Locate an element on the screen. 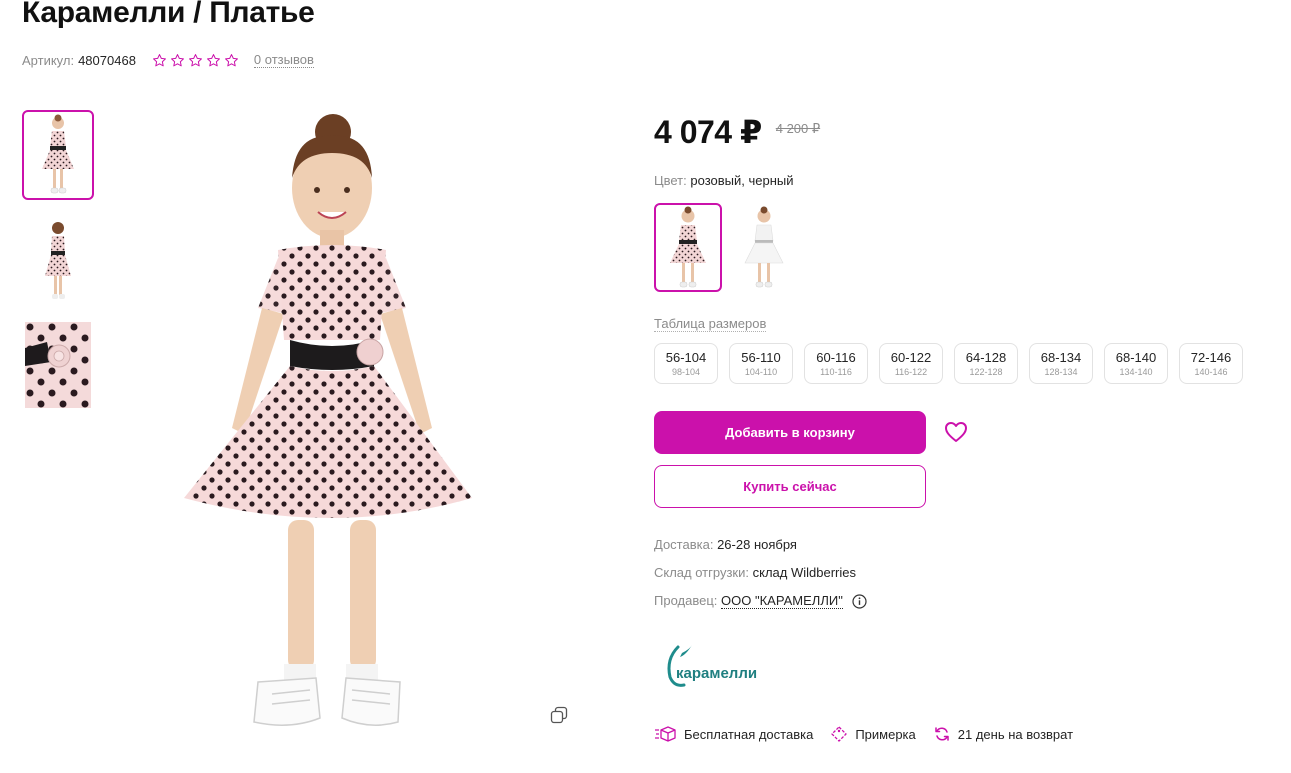  size-option: 68-140 134-140 is located at coordinates (1136, 363).